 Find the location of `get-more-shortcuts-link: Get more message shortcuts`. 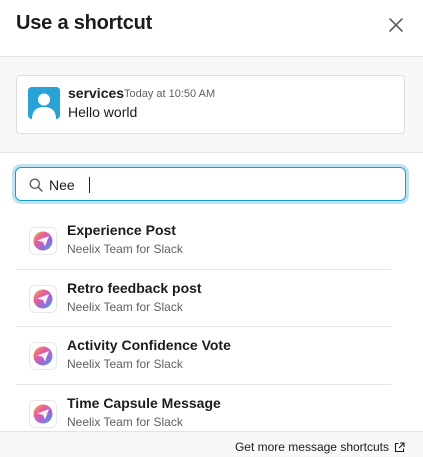

get-more-shortcuts-link: Get more message shortcuts is located at coordinates (320, 447).